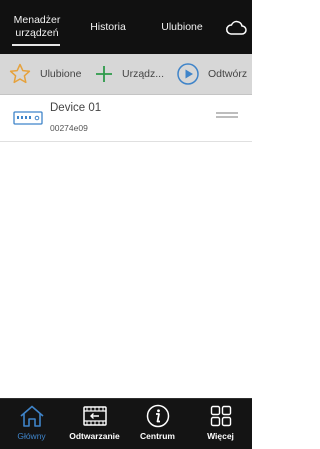 The width and height of the screenshot is (320, 449). I want to click on more-grid-icon, so click(220, 416).